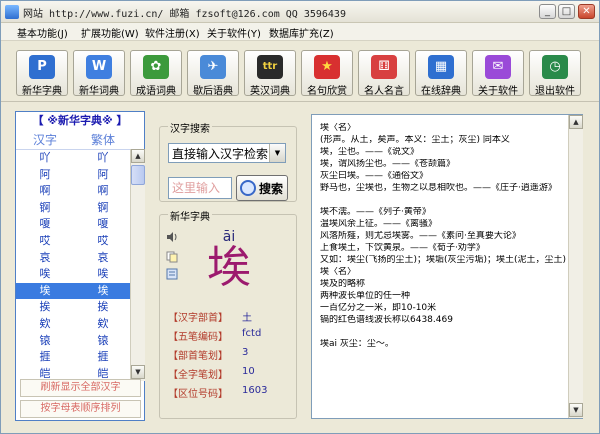  I want to click on scroll-thumb, so click(138, 175).